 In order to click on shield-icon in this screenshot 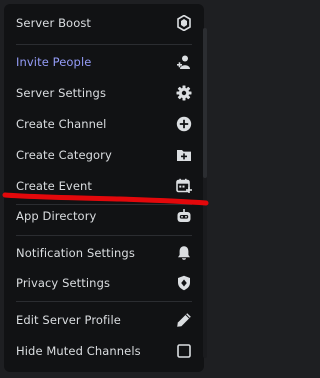, I will do `click(184, 283)`.